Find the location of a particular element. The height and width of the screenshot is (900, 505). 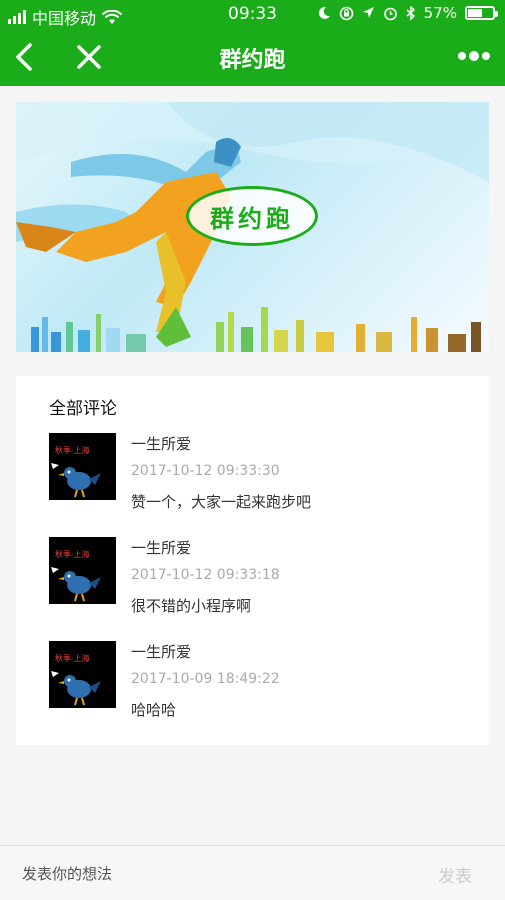

comment-input is located at coordinates (212, 874).